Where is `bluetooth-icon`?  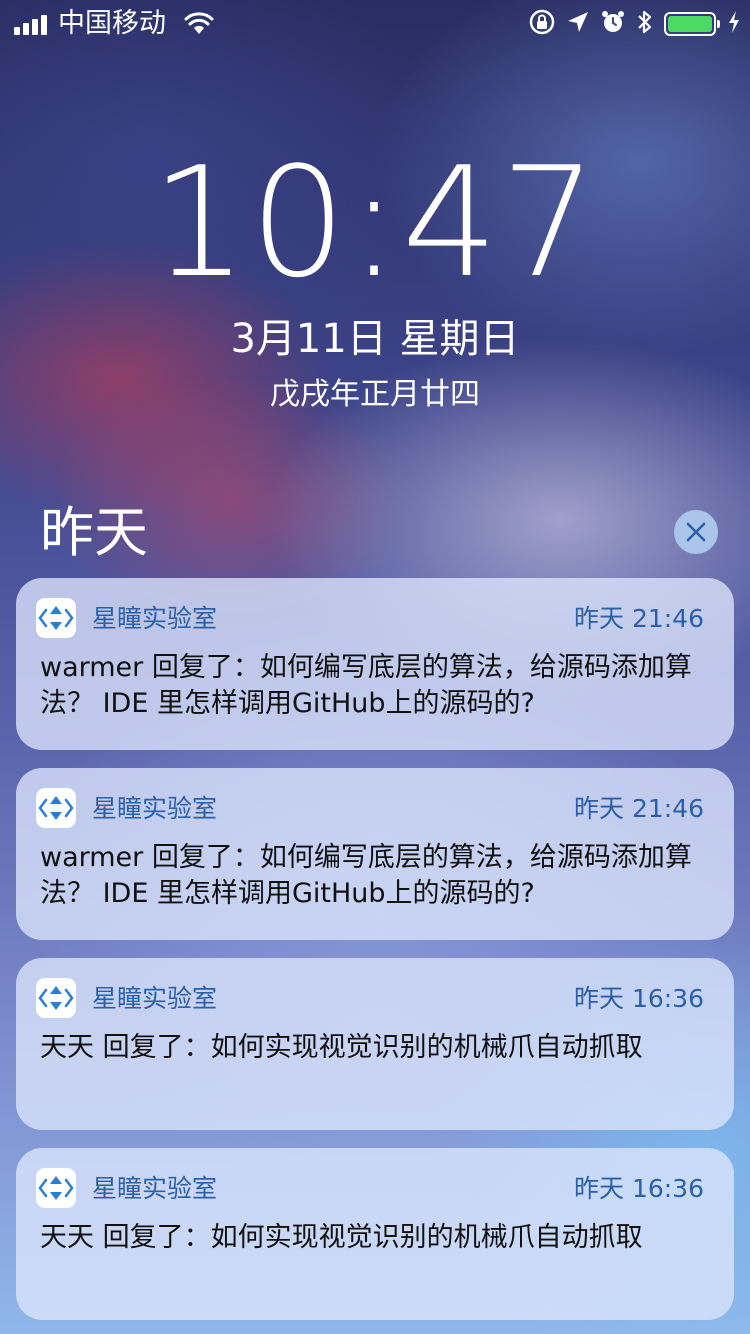
bluetooth-icon is located at coordinates (645, 24).